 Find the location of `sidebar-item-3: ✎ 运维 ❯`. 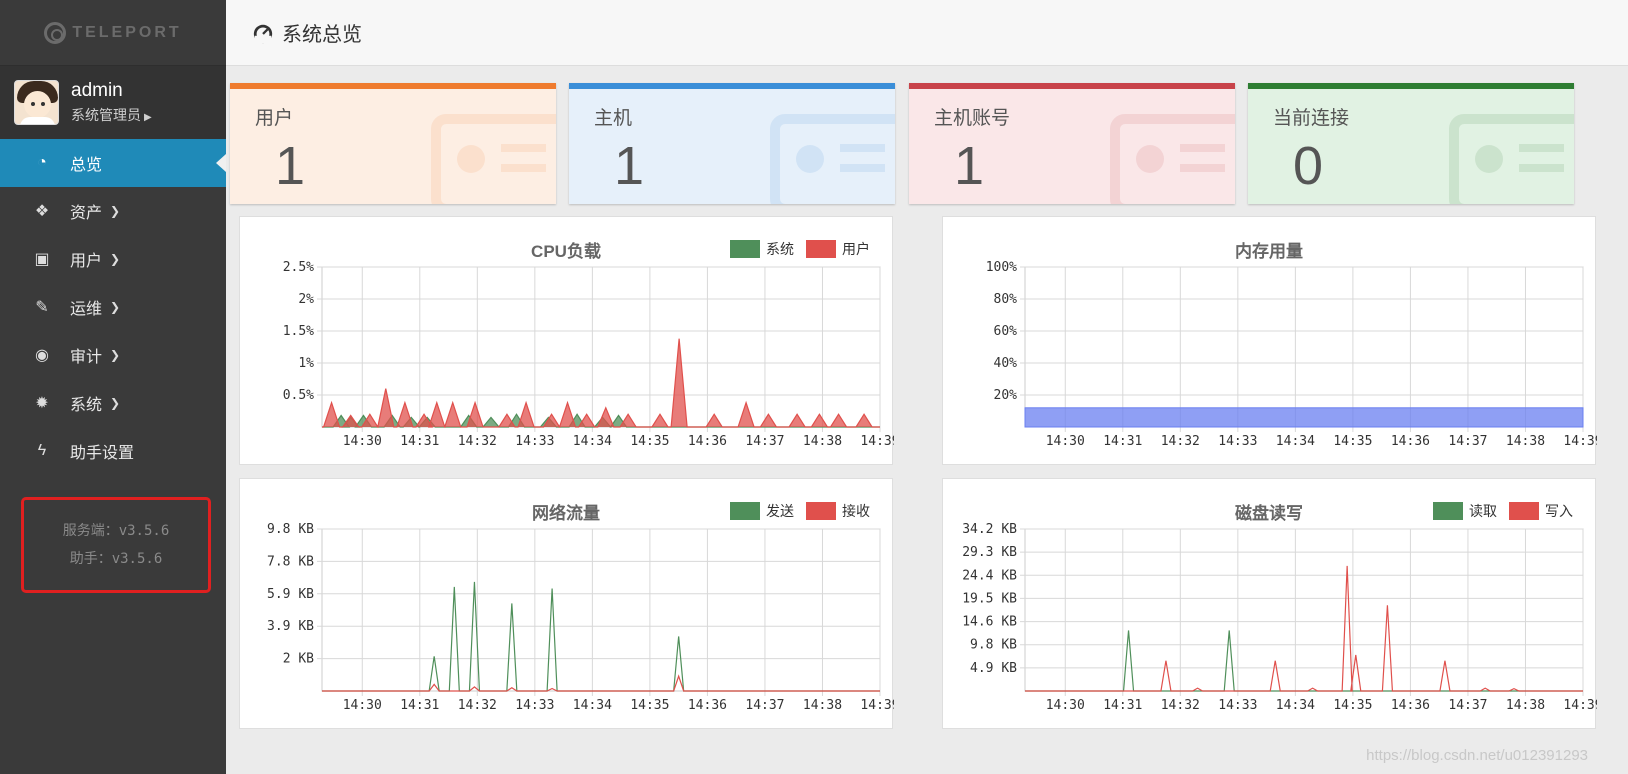

sidebar-item-3: ✎ 运维 ❯ is located at coordinates (113, 307).